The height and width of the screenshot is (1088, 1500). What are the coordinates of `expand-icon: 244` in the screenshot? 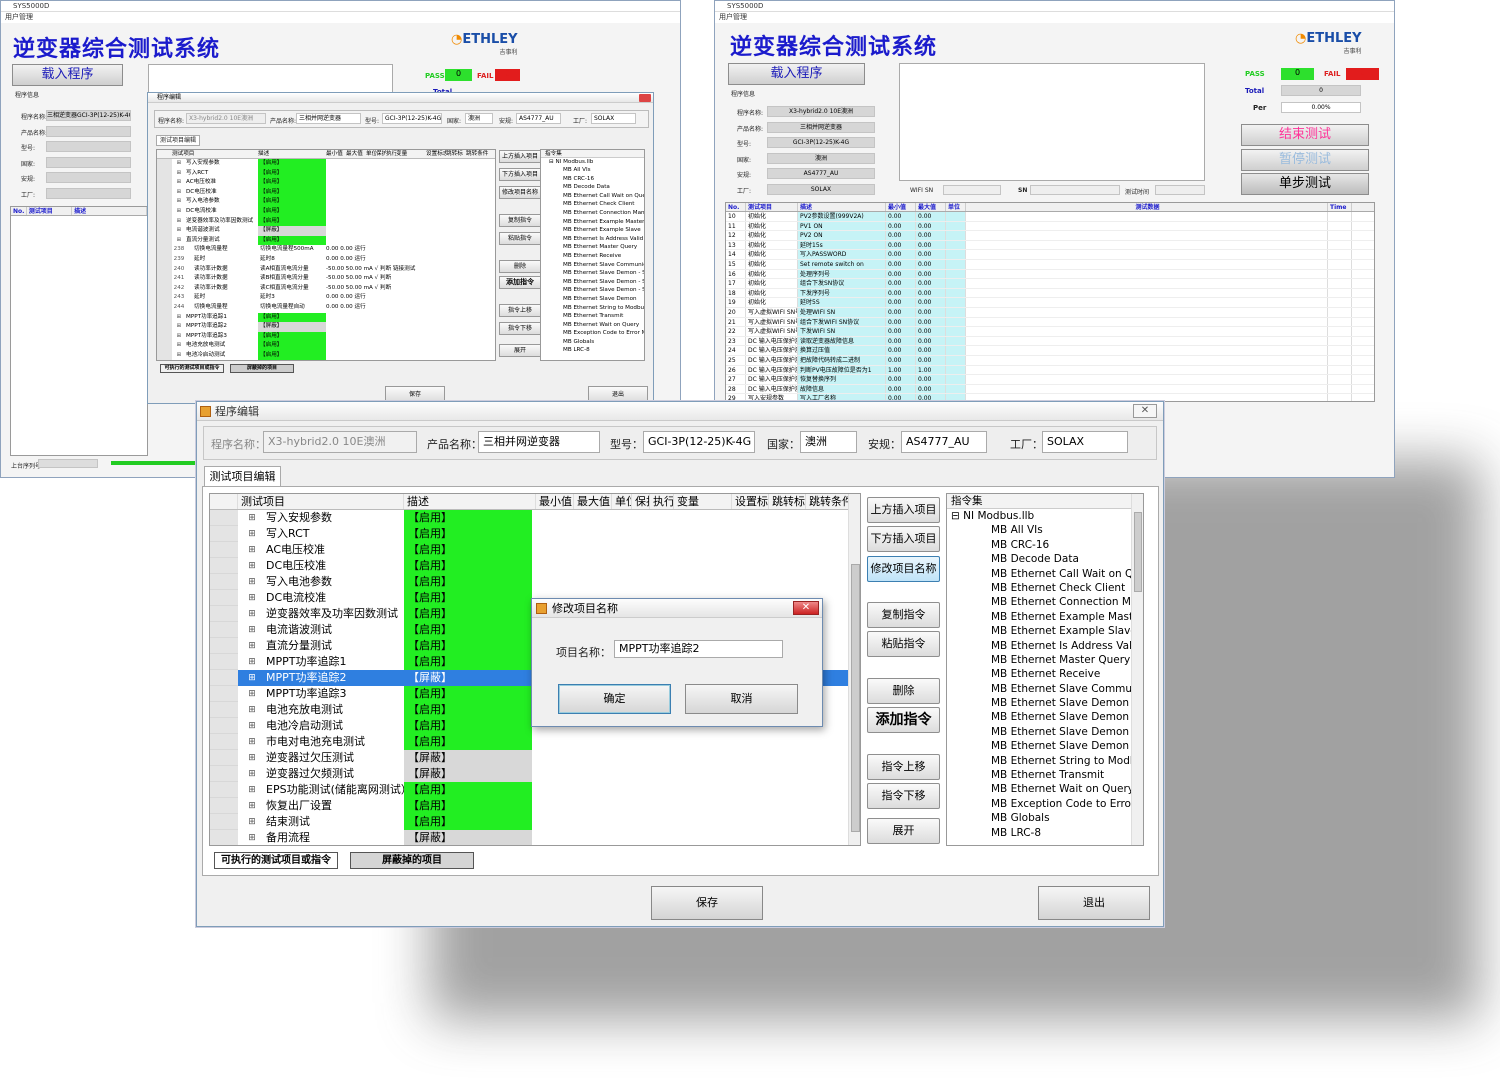 It's located at (179, 308).